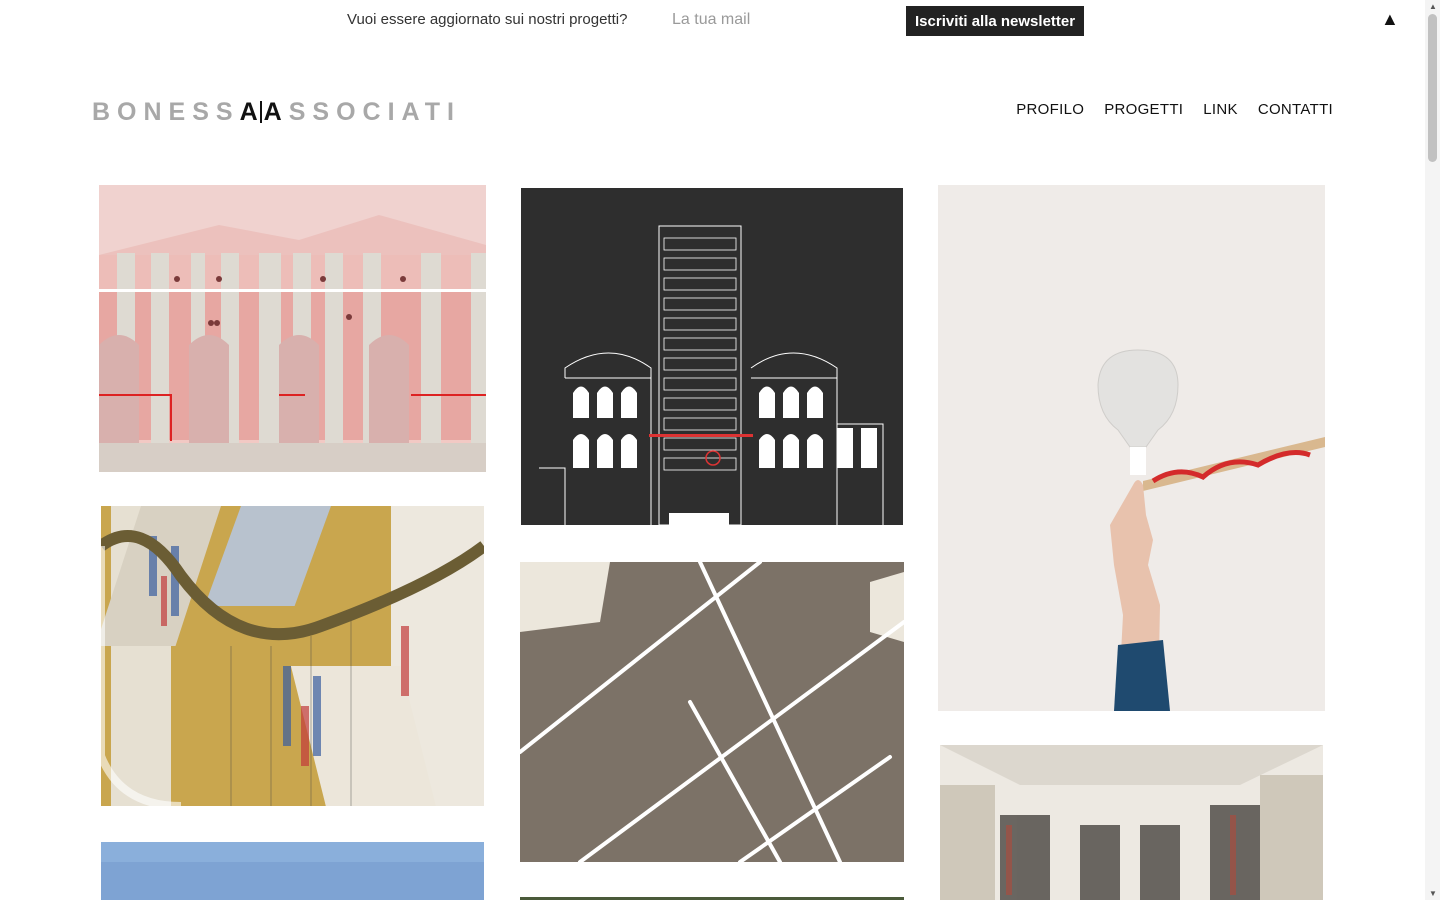  I want to click on bookstore-curved-rail, so click(292, 656).